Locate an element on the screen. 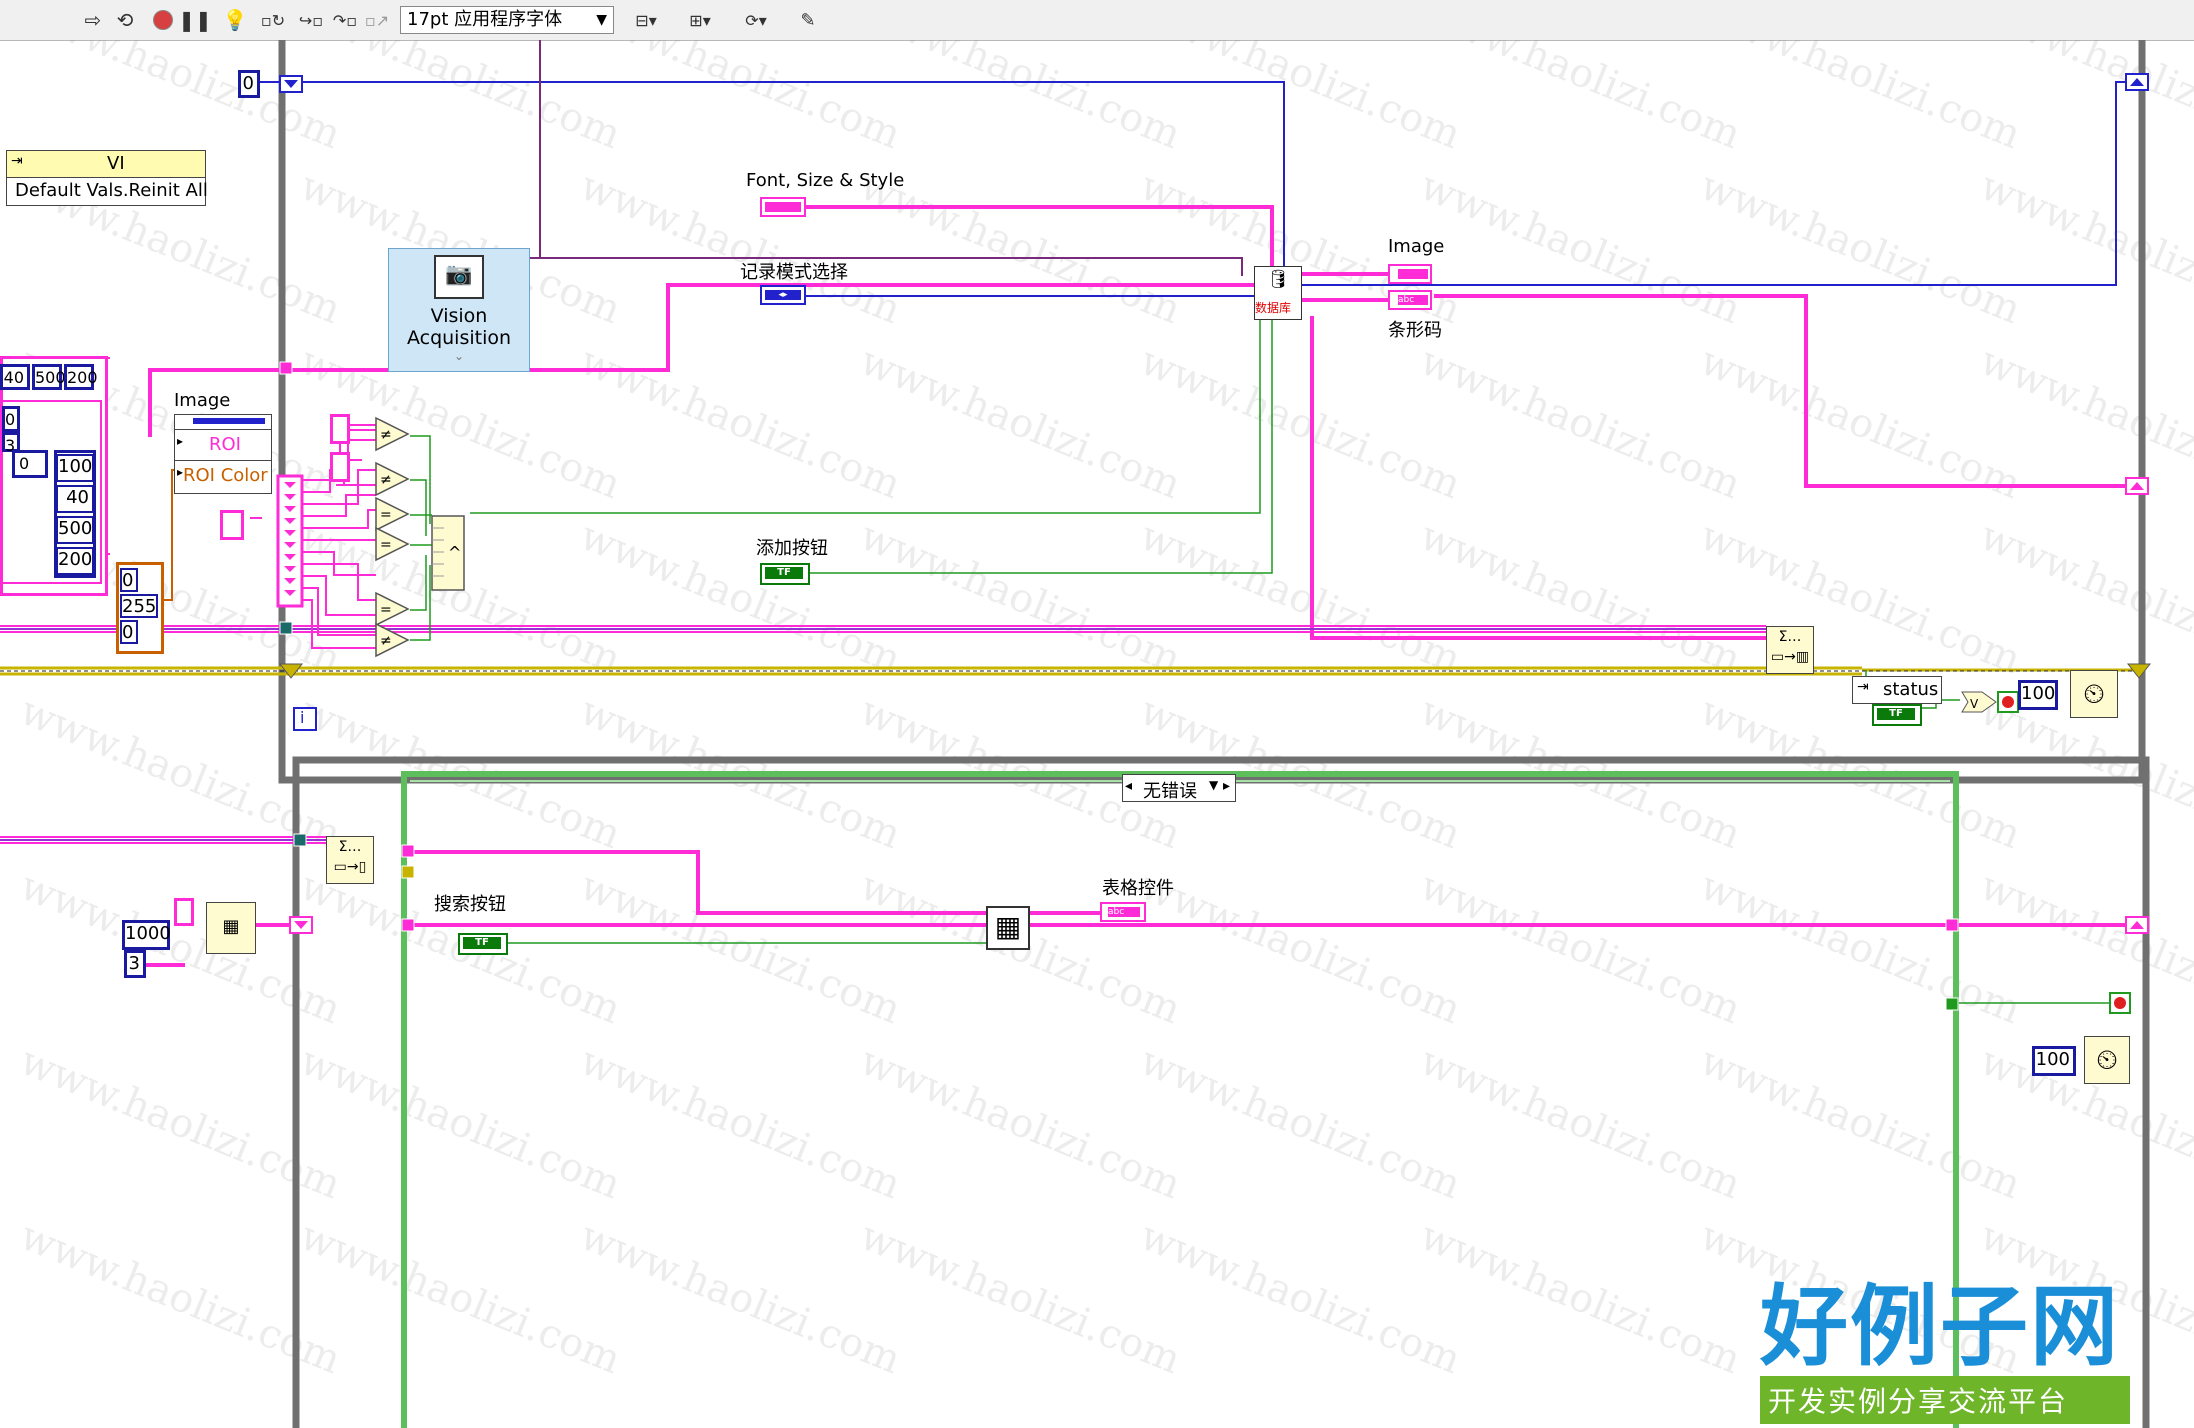  unbundle-status-node: ⇥ status is located at coordinates (1897, 690).